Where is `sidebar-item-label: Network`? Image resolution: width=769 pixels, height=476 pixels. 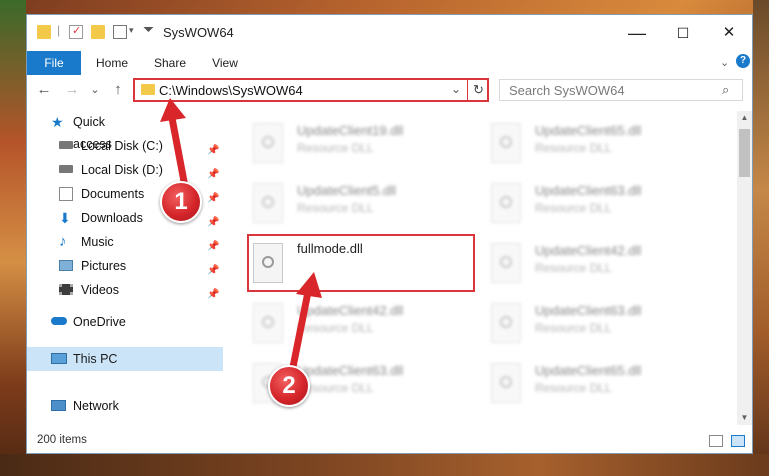
sidebar-item-label: Network is located at coordinates (96, 406).